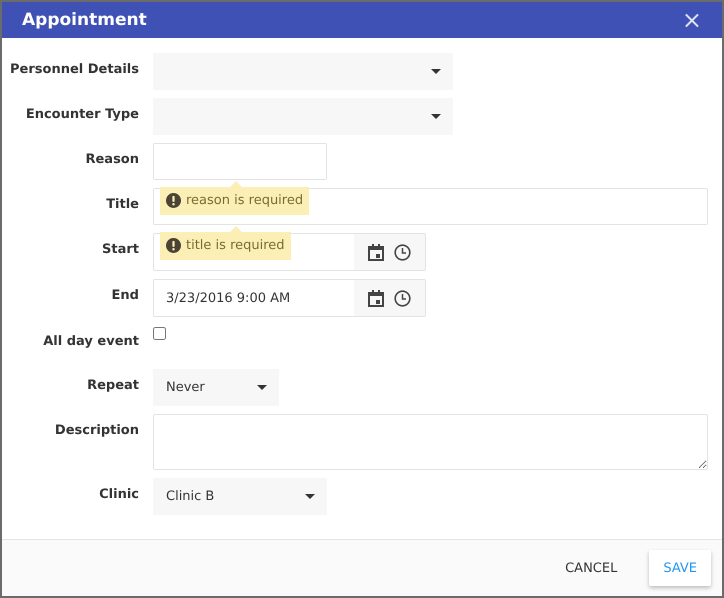 The width and height of the screenshot is (724, 598). Describe the element at coordinates (113, 385) in the screenshot. I see `field-label: Repeat` at that location.